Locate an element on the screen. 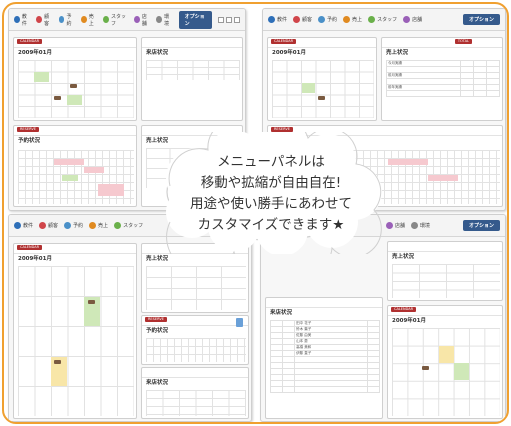  reserve-grid is located at coordinates (196, 350).